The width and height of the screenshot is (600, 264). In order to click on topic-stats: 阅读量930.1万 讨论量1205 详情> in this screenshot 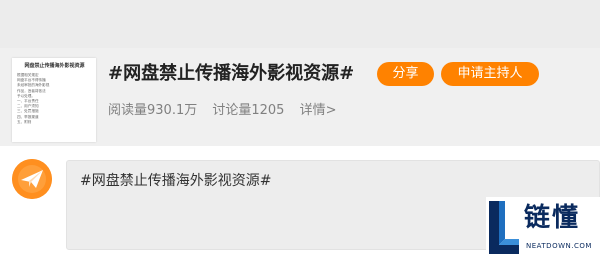, I will do `click(228, 108)`.